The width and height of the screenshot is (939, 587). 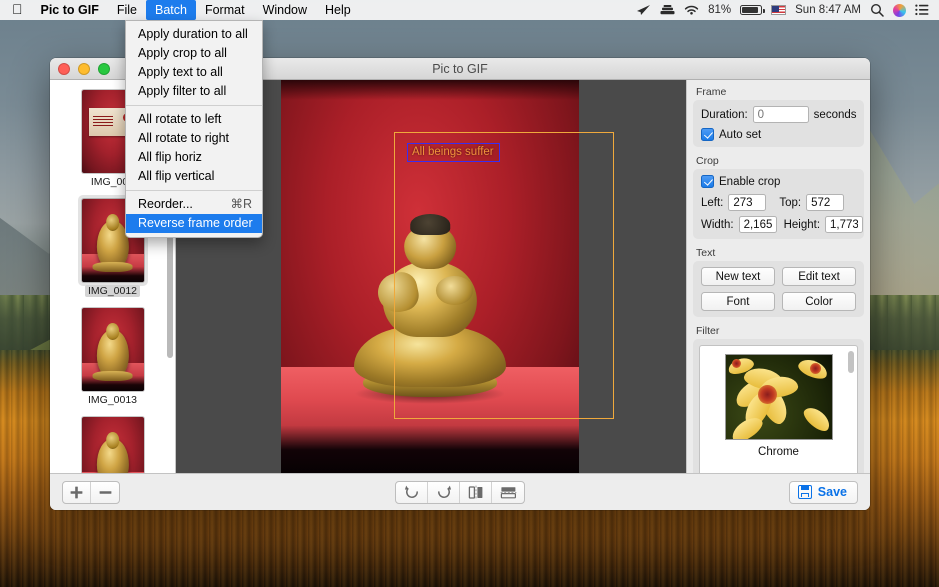 What do you see at coordinates (717, 224) in the screenshot?
I see `crop-width-label: Width:` at bounding box center [717, 224].